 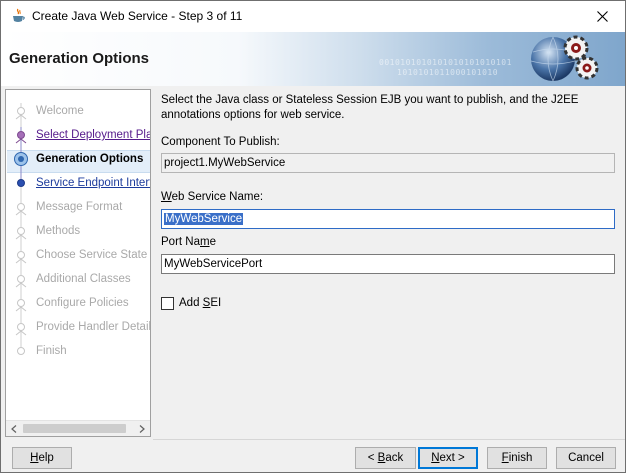 I want to click on scroll-left-button, so click(x=14, y=429).